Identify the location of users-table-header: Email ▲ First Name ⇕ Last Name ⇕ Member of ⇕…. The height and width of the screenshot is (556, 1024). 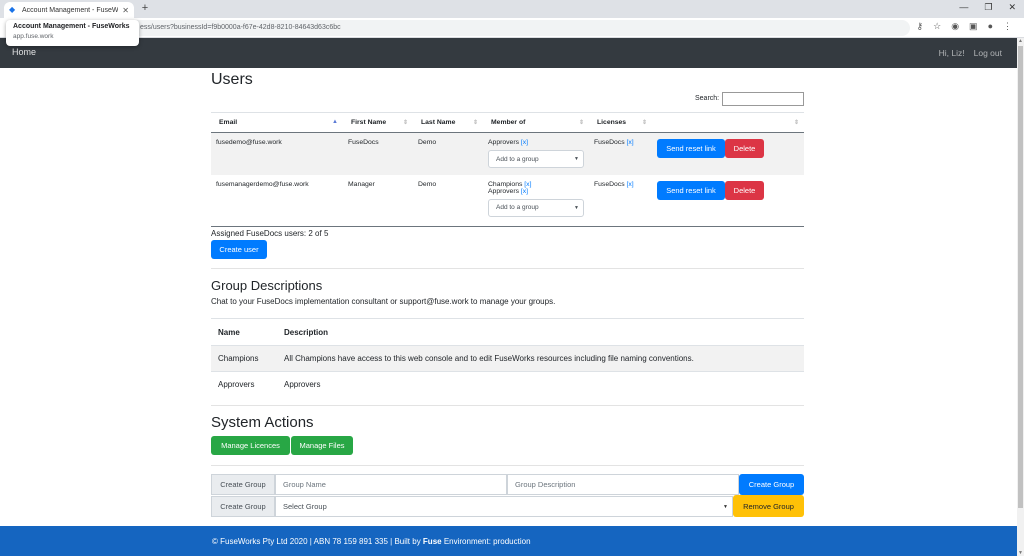
(507, 122).